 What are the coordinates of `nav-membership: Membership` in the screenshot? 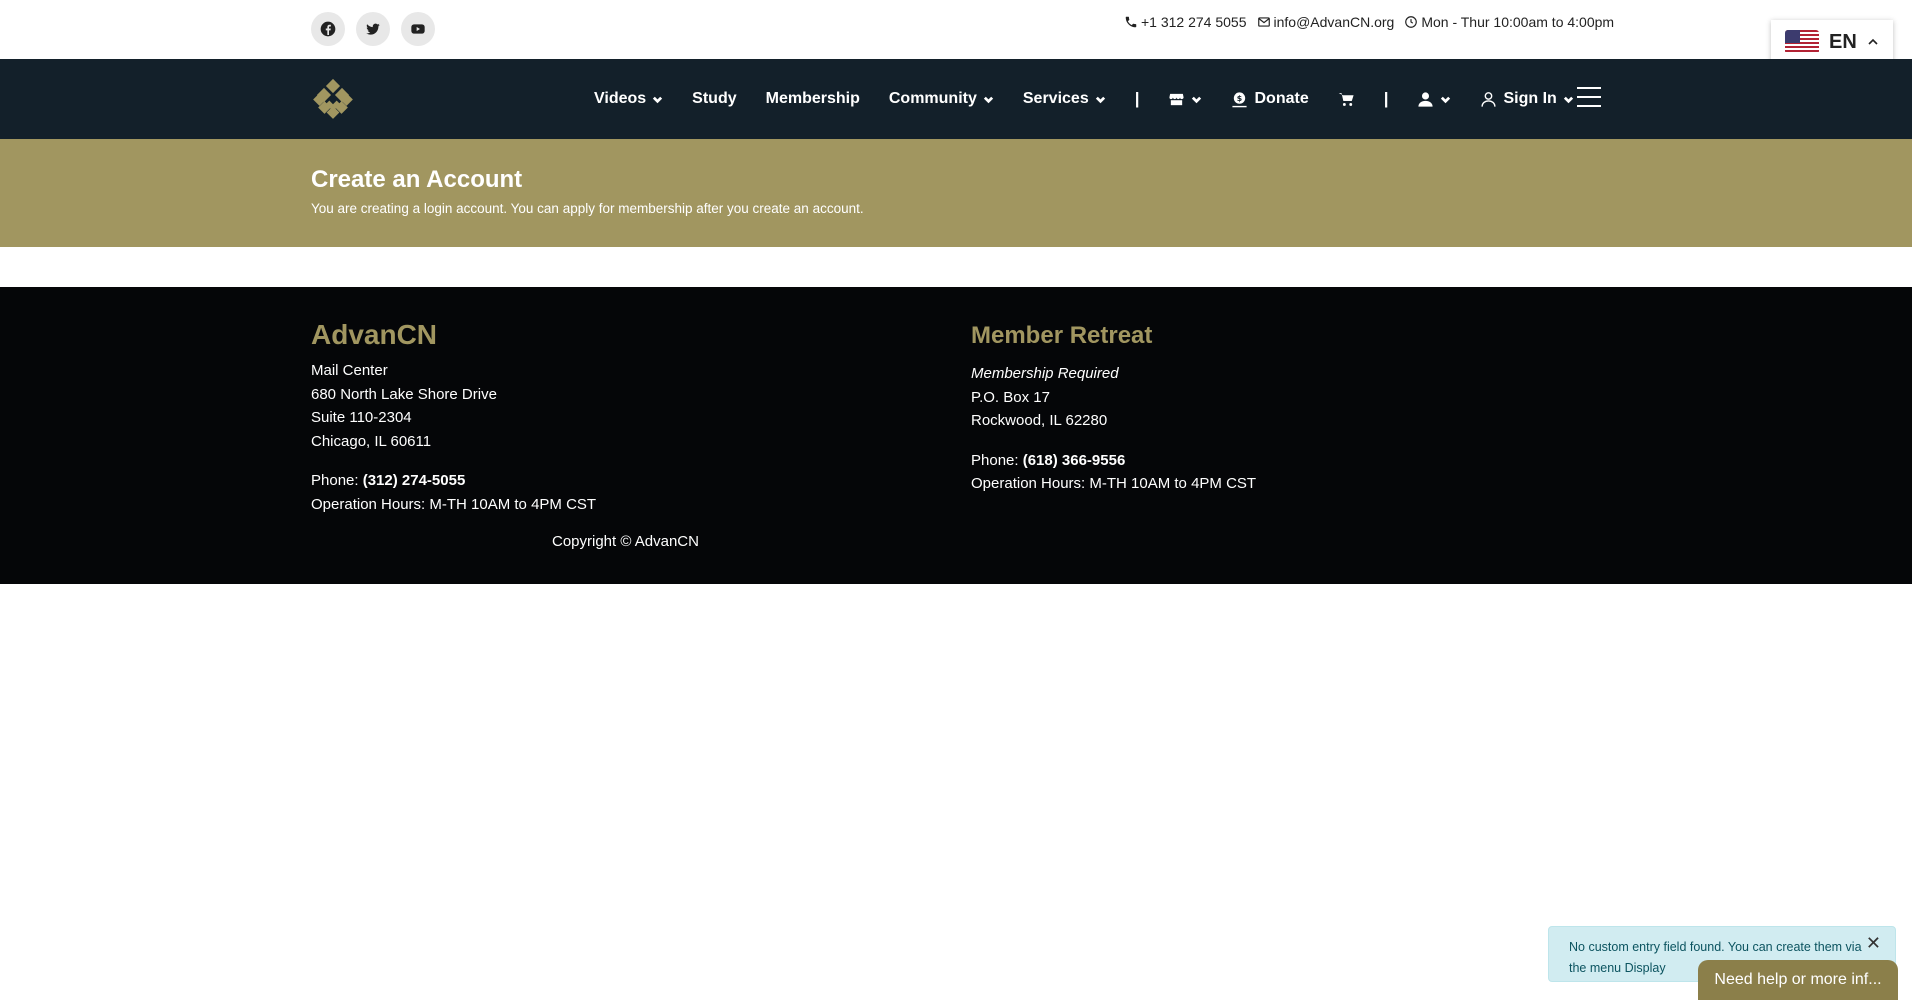 It's located at (813, 99).